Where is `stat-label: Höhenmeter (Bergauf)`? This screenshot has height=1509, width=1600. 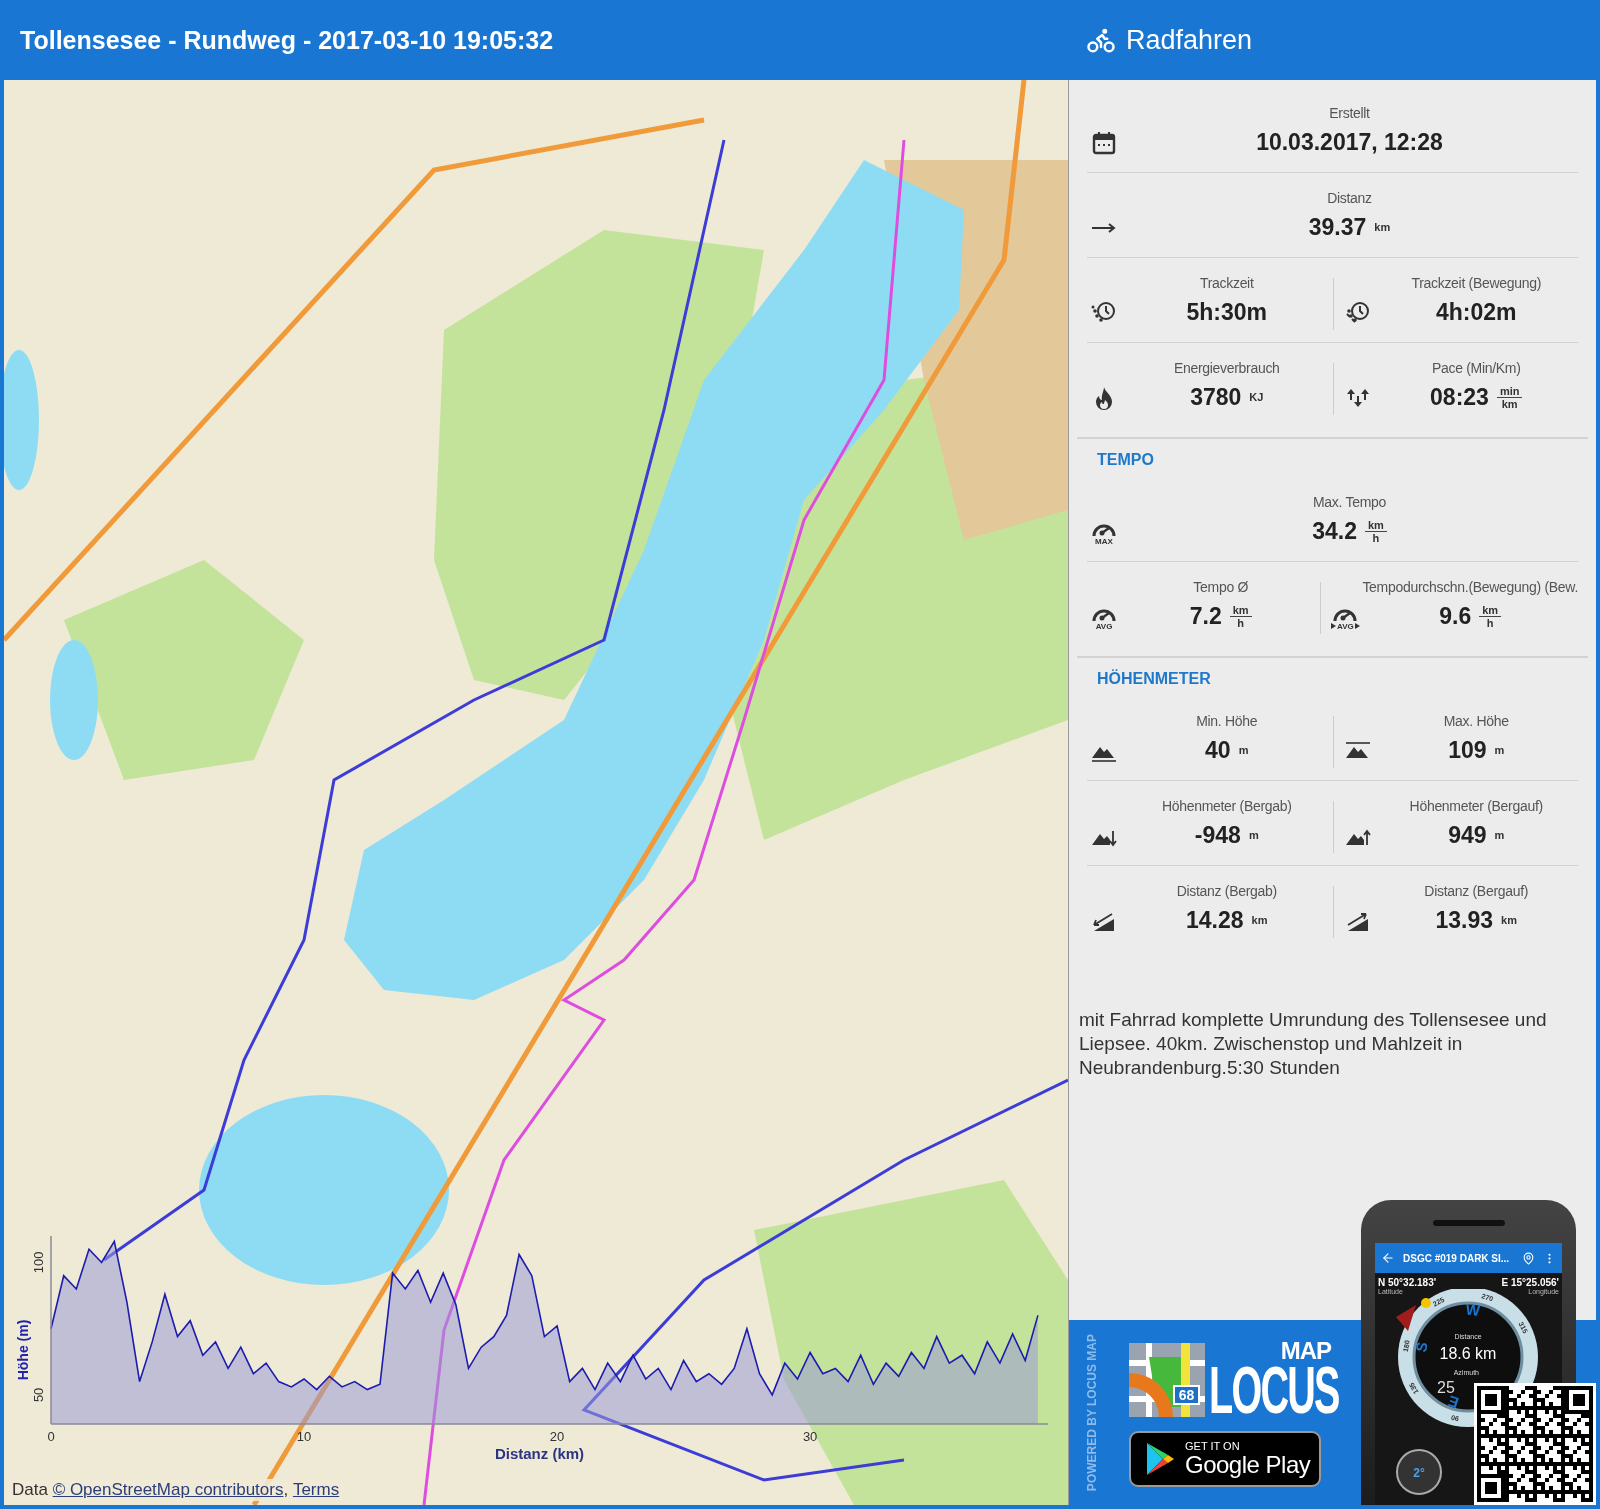 stat-label: Höhenmeter (Bergauf) is located at coordinates (1476, 805).